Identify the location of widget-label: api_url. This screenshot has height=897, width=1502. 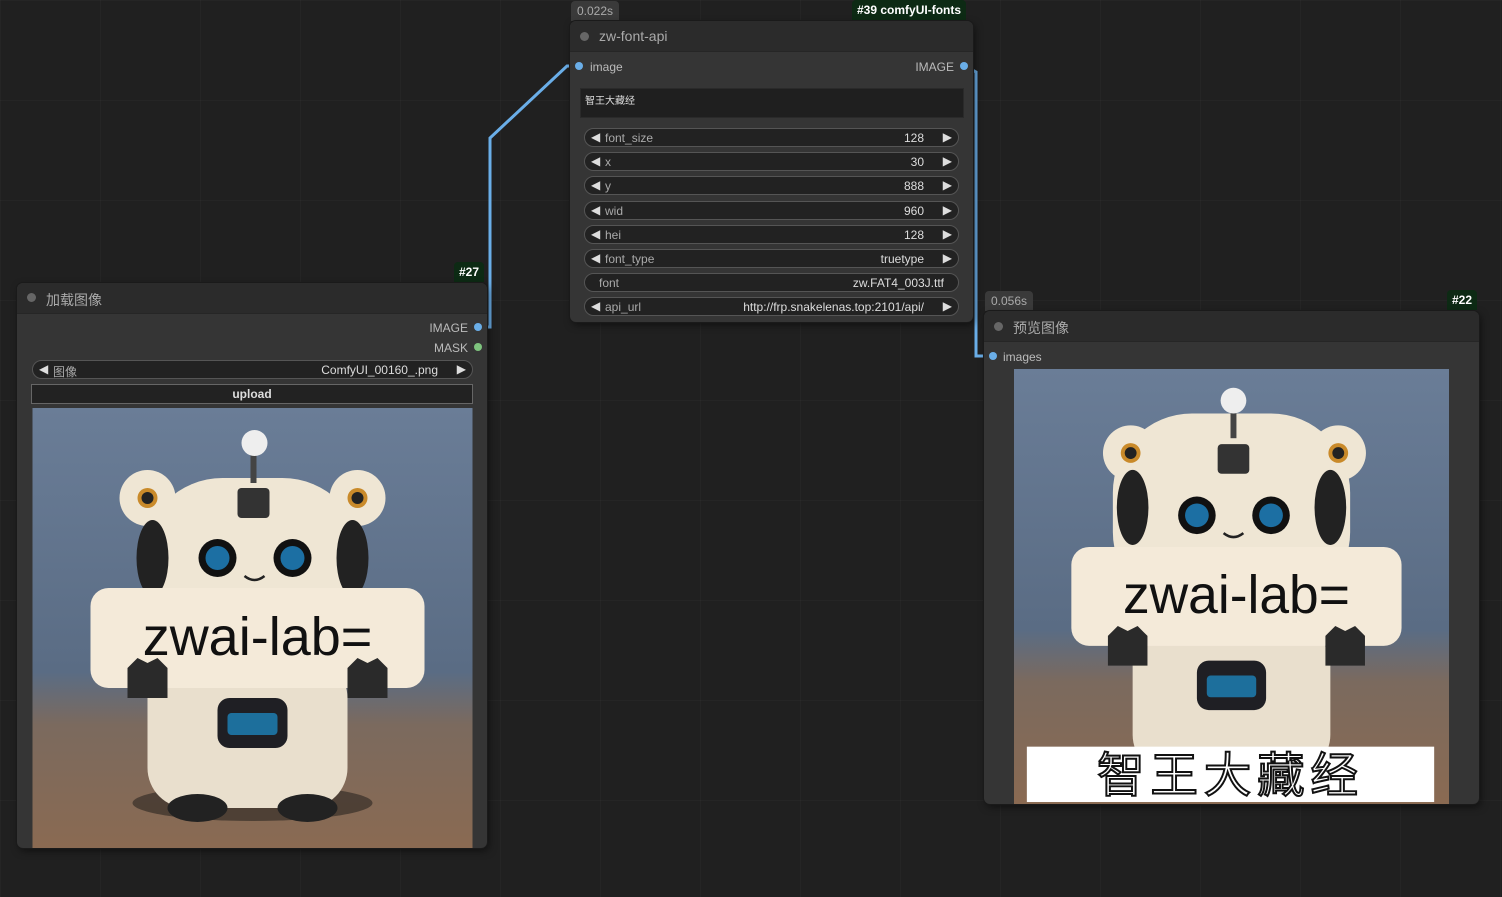
(623, 307).